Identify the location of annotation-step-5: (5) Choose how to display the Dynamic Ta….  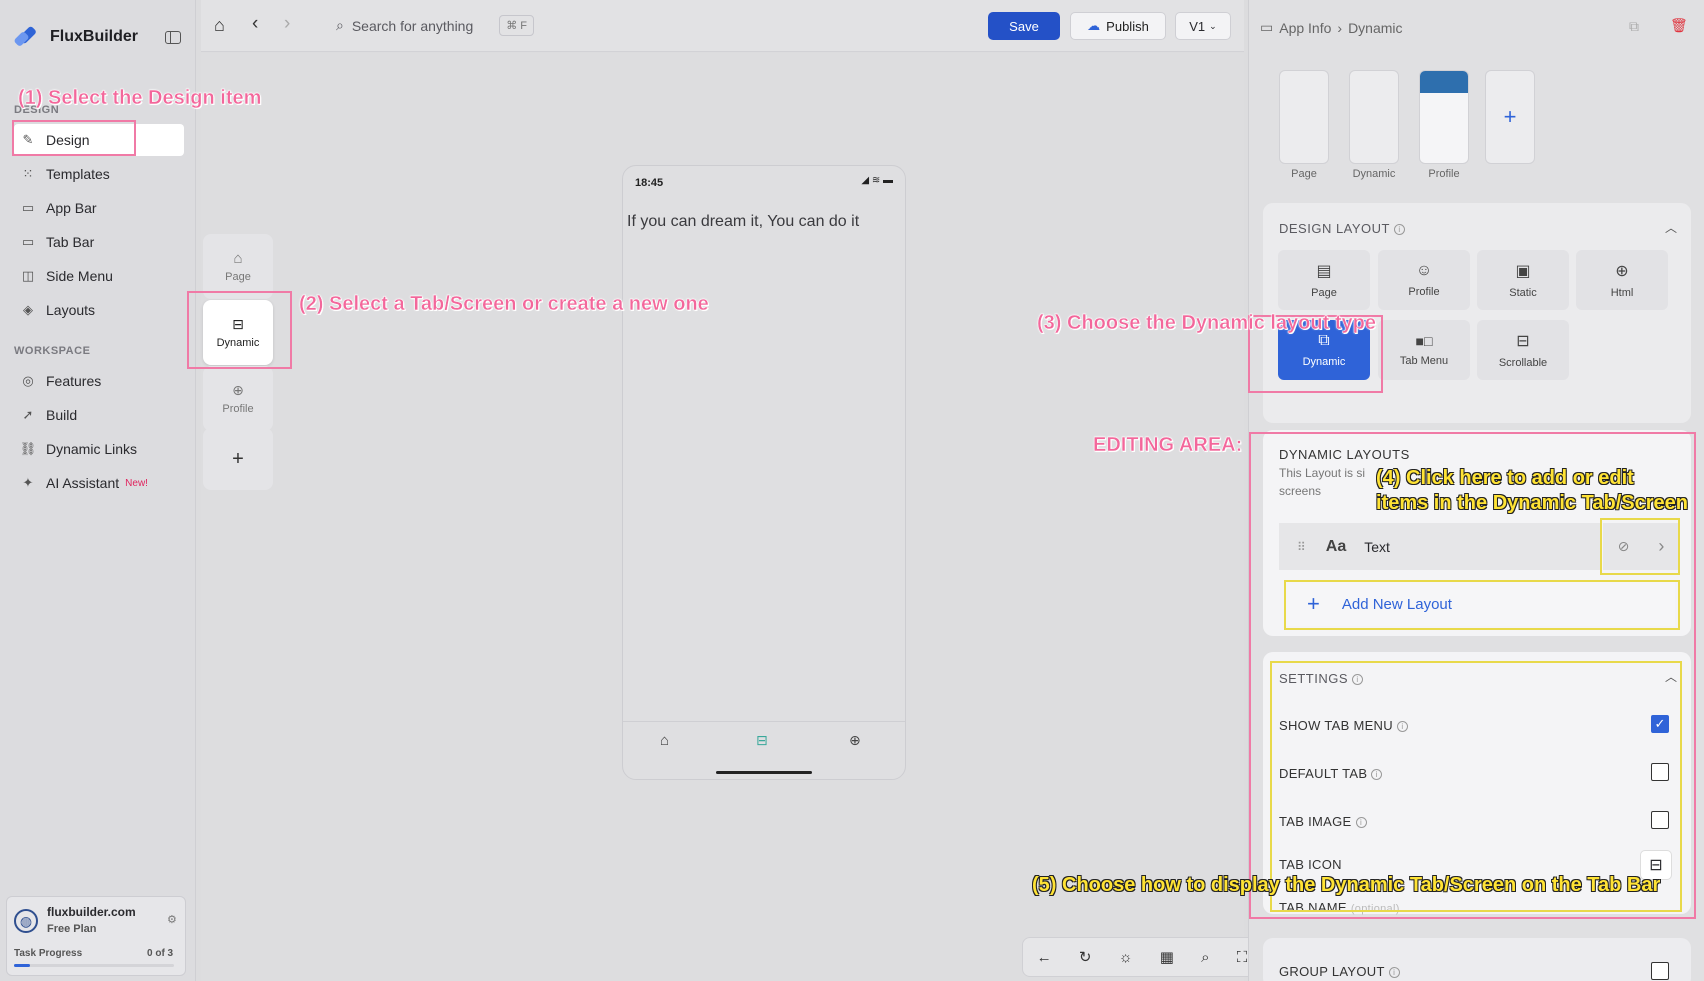
(1346, 885).